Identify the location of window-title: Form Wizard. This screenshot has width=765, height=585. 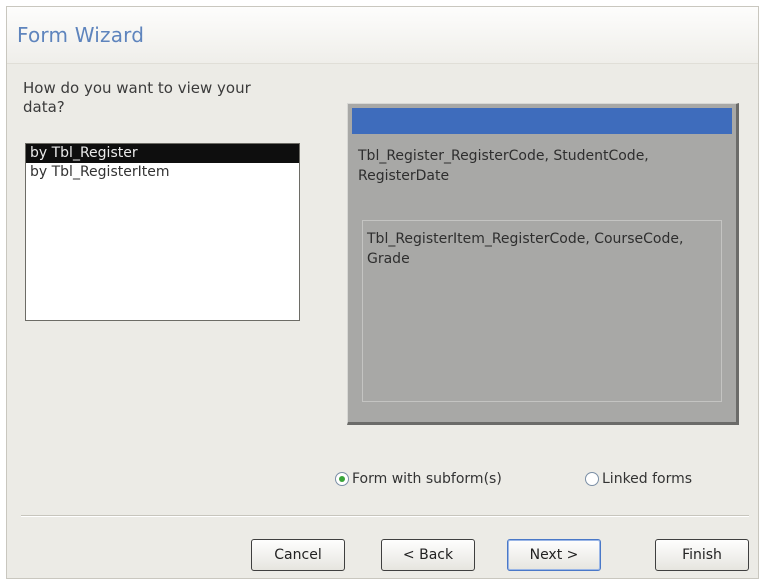
(81, 35).